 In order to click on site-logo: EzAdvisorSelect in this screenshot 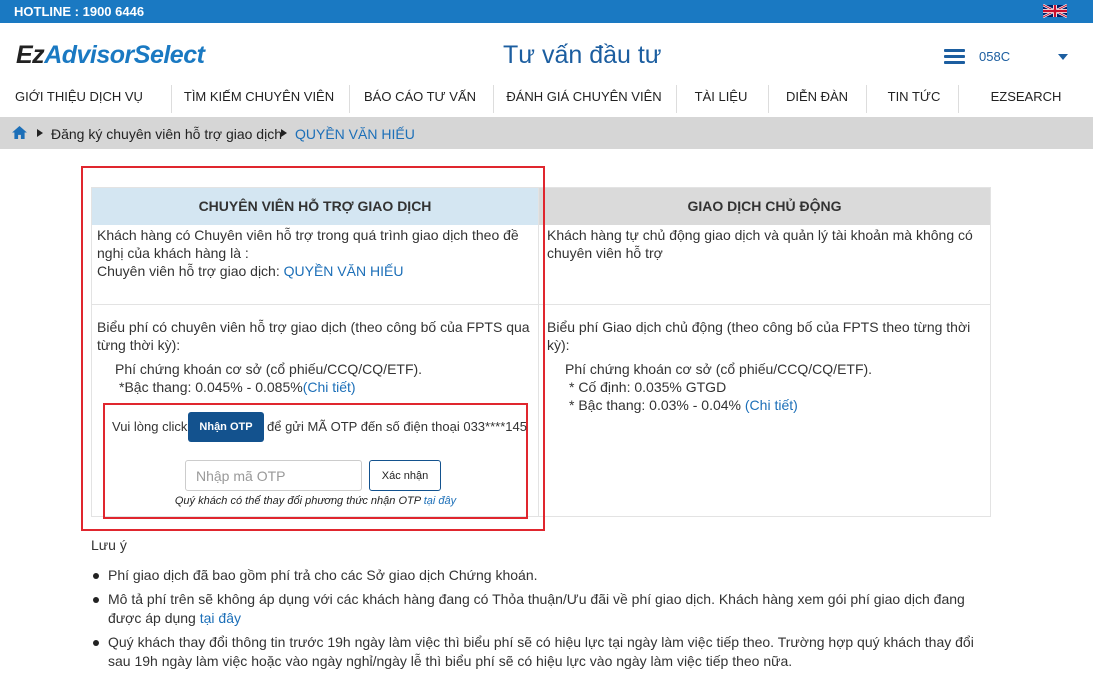, I will do `click(110, 55)`.